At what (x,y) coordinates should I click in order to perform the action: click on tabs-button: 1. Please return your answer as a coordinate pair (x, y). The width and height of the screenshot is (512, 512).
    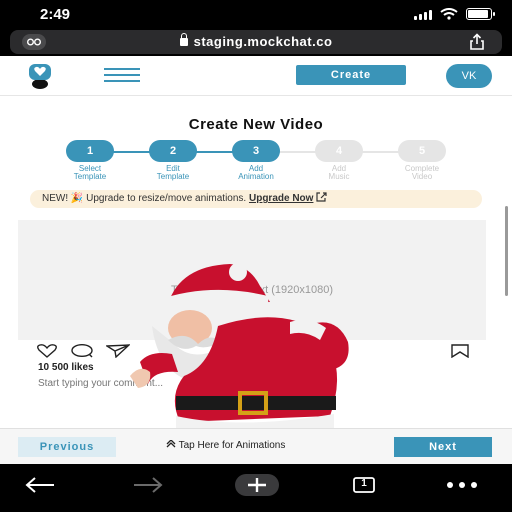
    Looking at the image, I should click on (364, 485).